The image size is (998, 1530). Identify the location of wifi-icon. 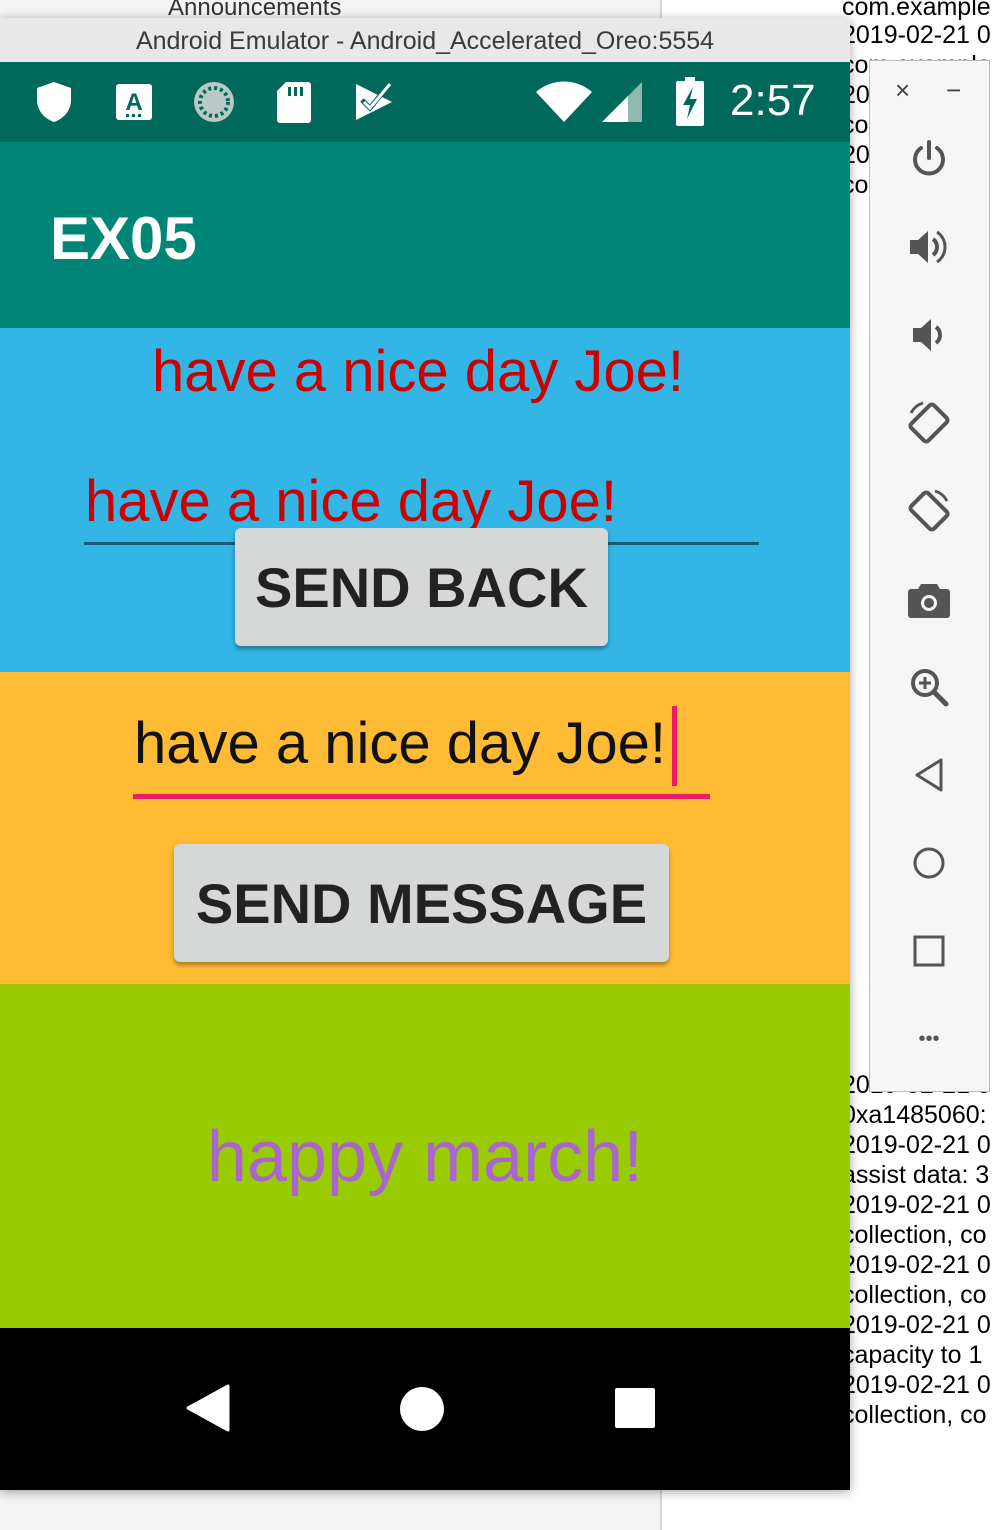
(564, 102).